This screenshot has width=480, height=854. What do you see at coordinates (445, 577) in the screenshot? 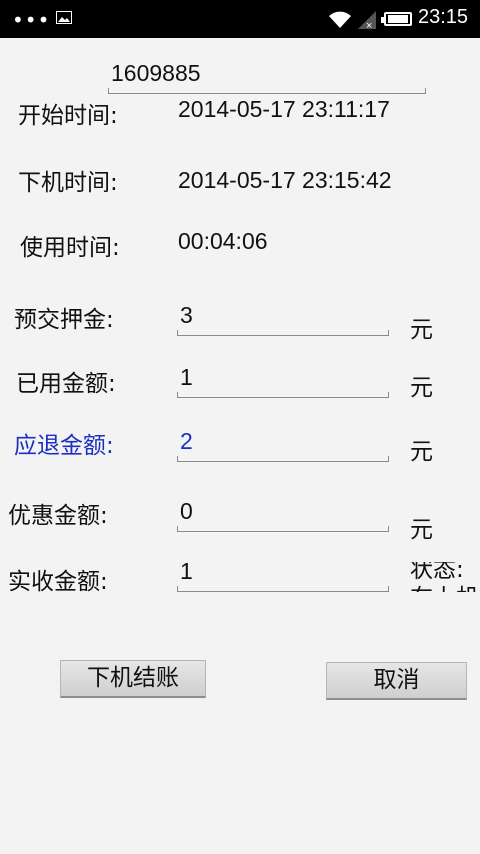
I see `status-text-clipped: 状态: 在上机` at bounding box center [445, 577].